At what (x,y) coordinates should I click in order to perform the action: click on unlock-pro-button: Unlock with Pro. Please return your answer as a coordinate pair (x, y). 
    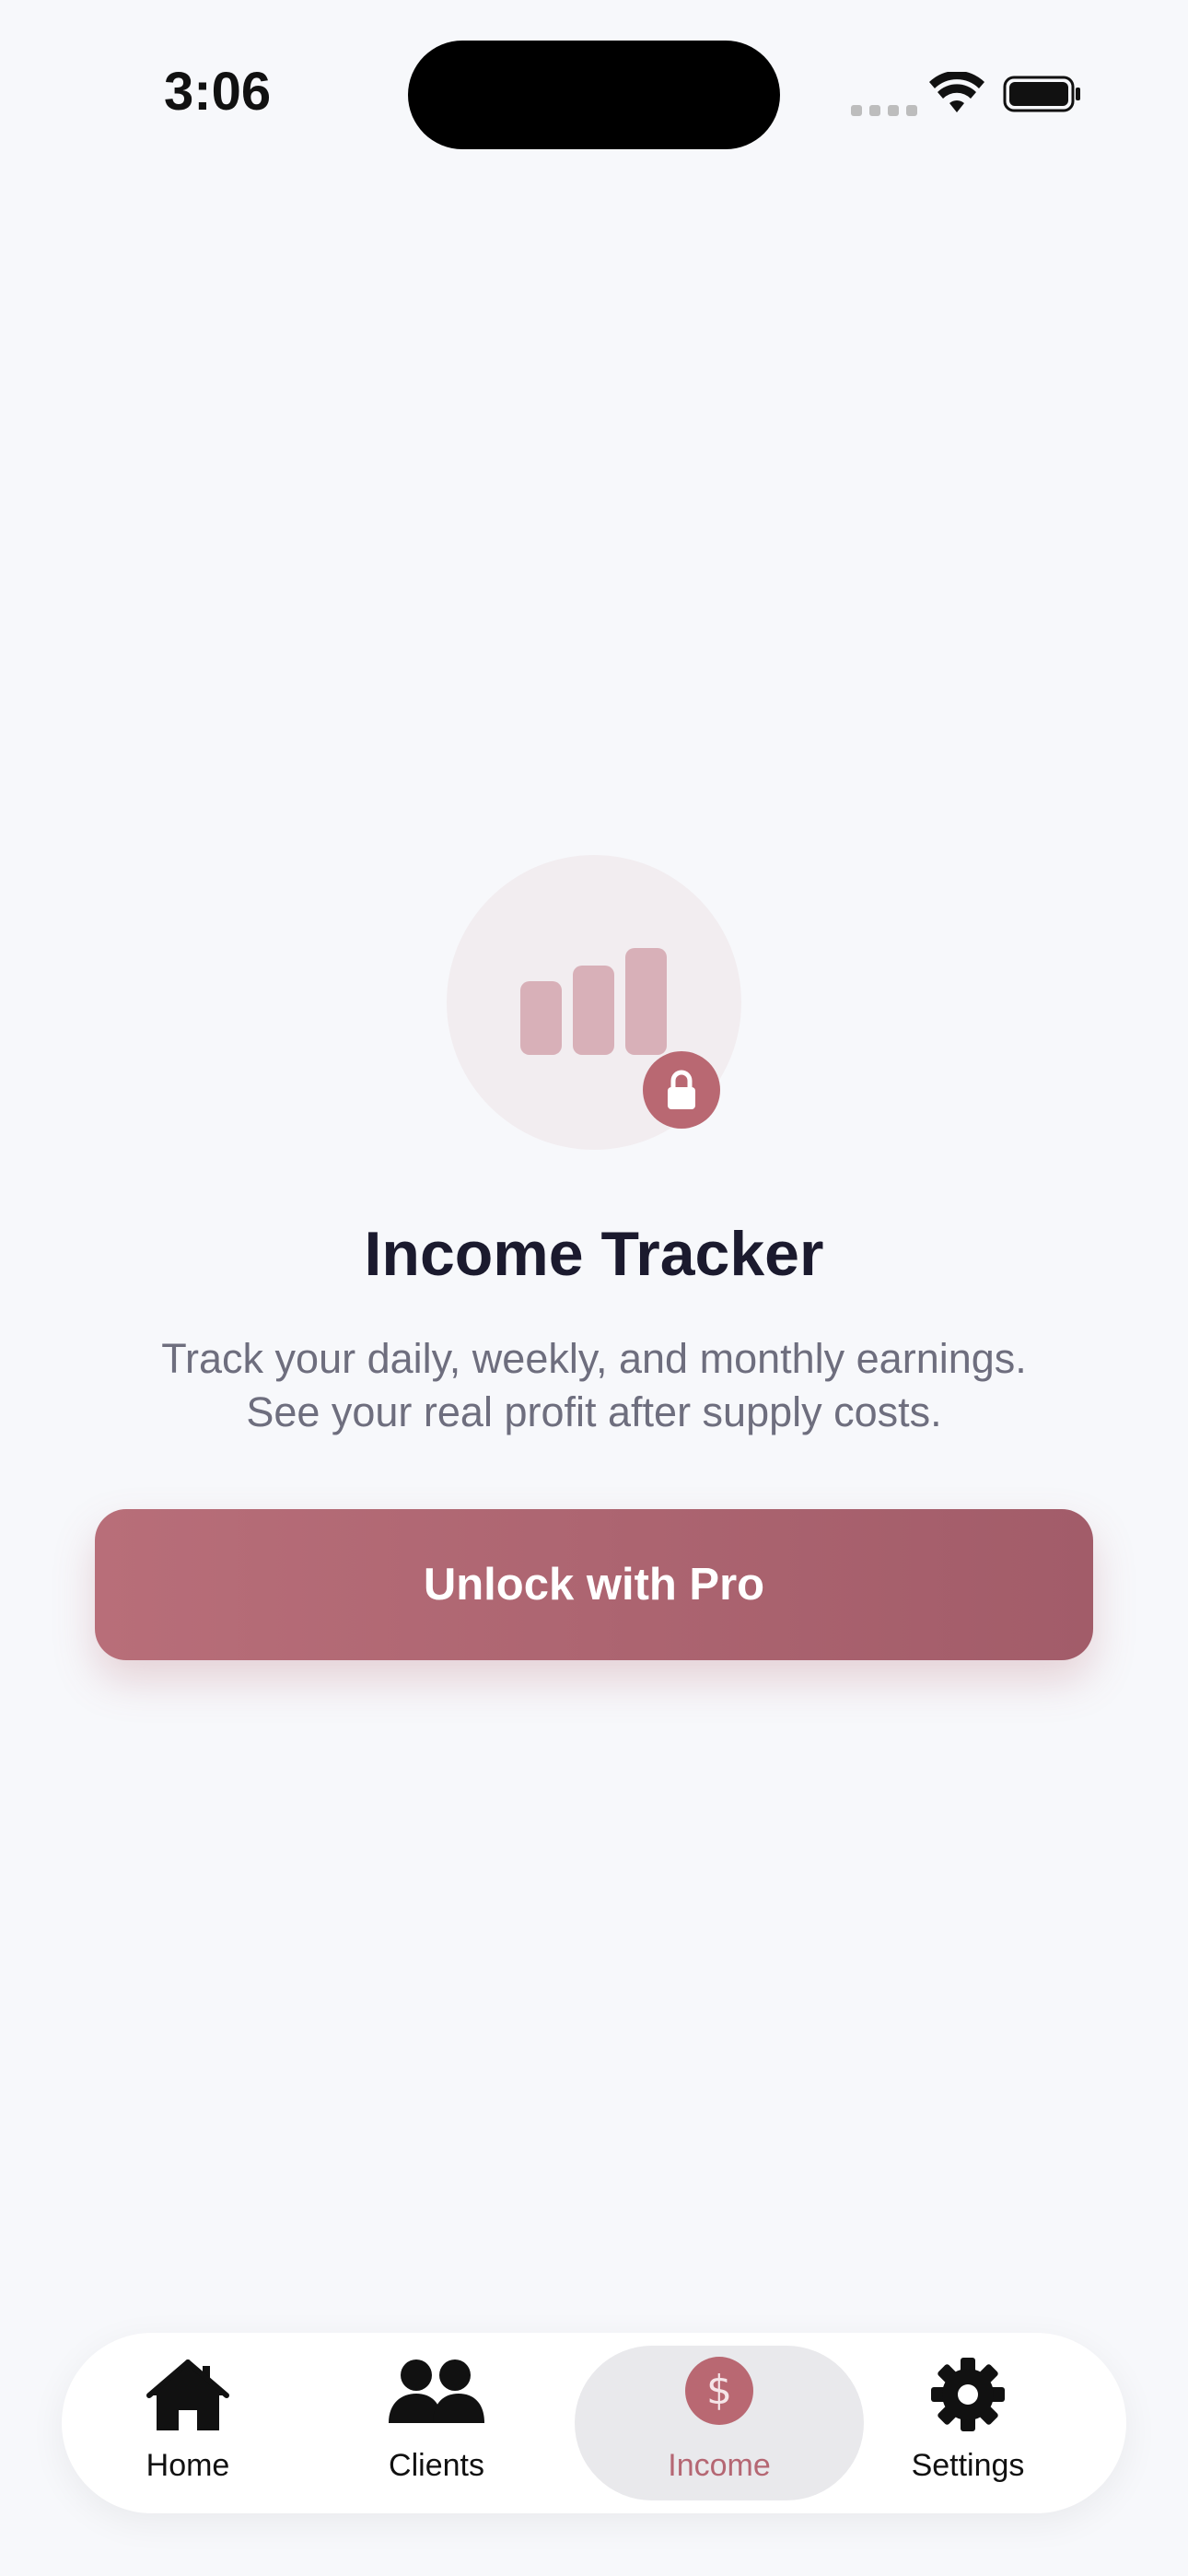
    Looking at the image, I should click on (594, 1584).